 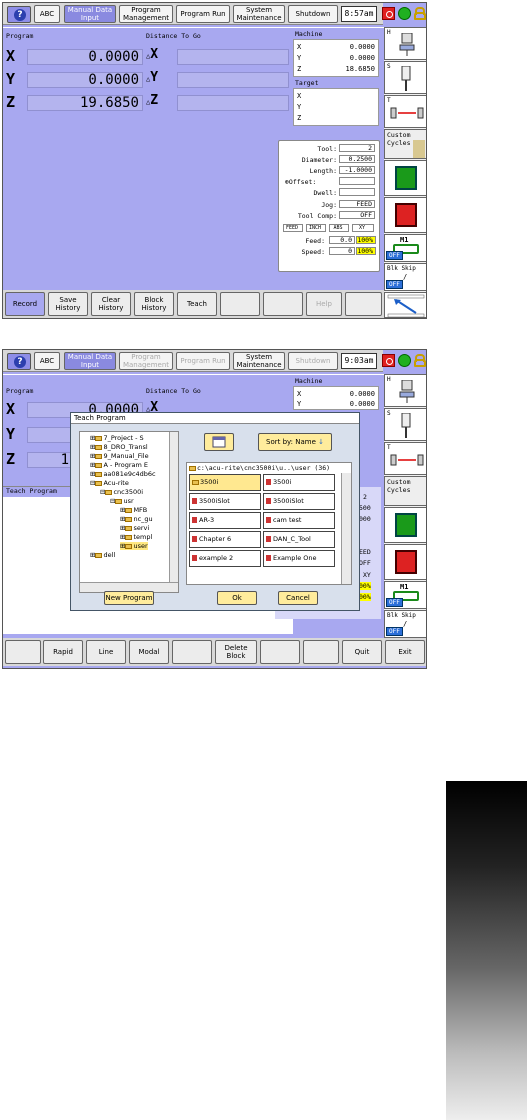 I want to click on tree-item: ⊟ cnc3500i, so click(x=121, y=492).